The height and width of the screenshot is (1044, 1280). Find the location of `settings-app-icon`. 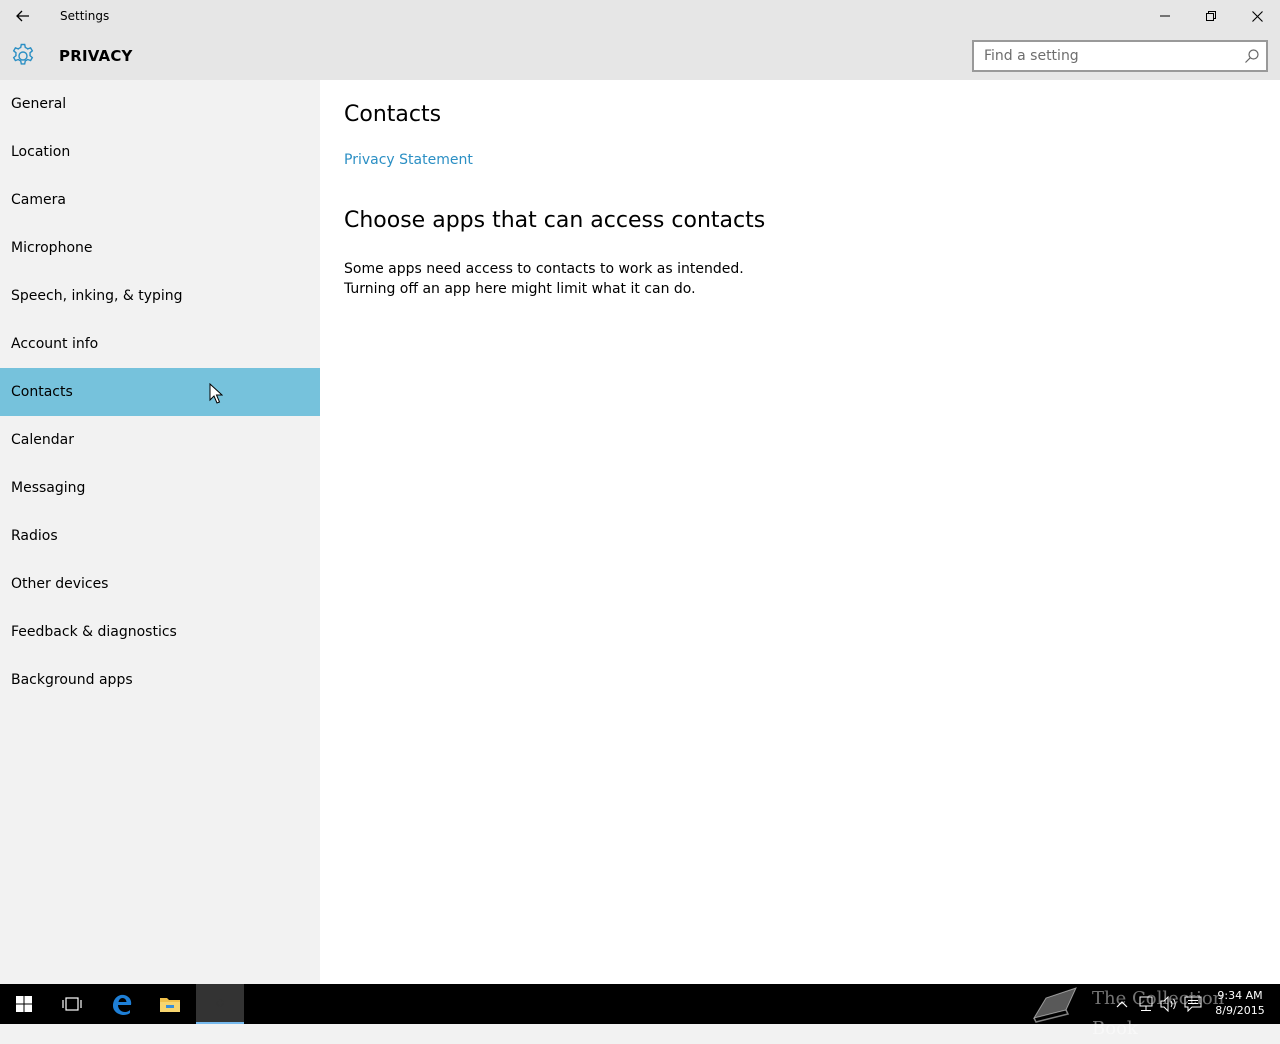

settings-app-icon is located at coordinates (220, 1003).